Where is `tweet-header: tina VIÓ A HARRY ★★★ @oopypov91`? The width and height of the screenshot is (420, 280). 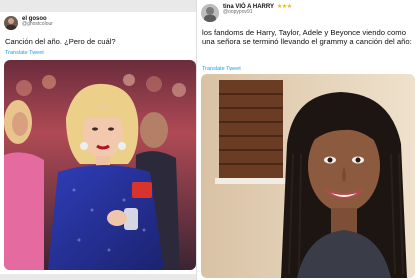
tweet-header: tina VIÓ A HARRY ★★★ @oopypov91 is located at coordinates (246, 13).